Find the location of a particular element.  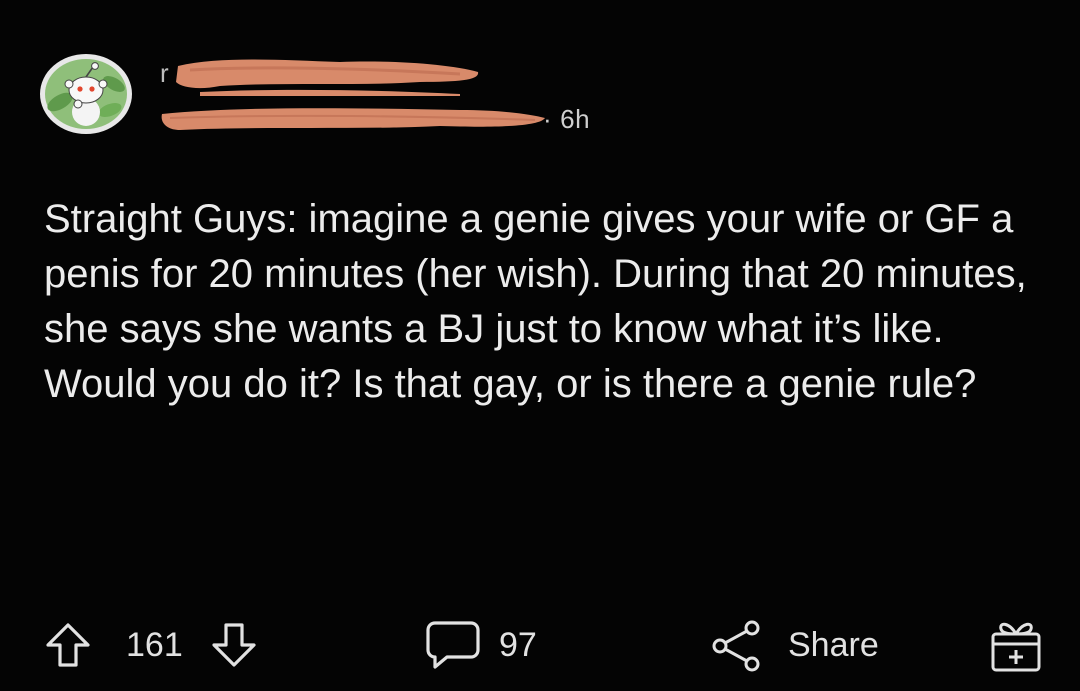

speech-bubble-icon is located at coordinates (453, 645).